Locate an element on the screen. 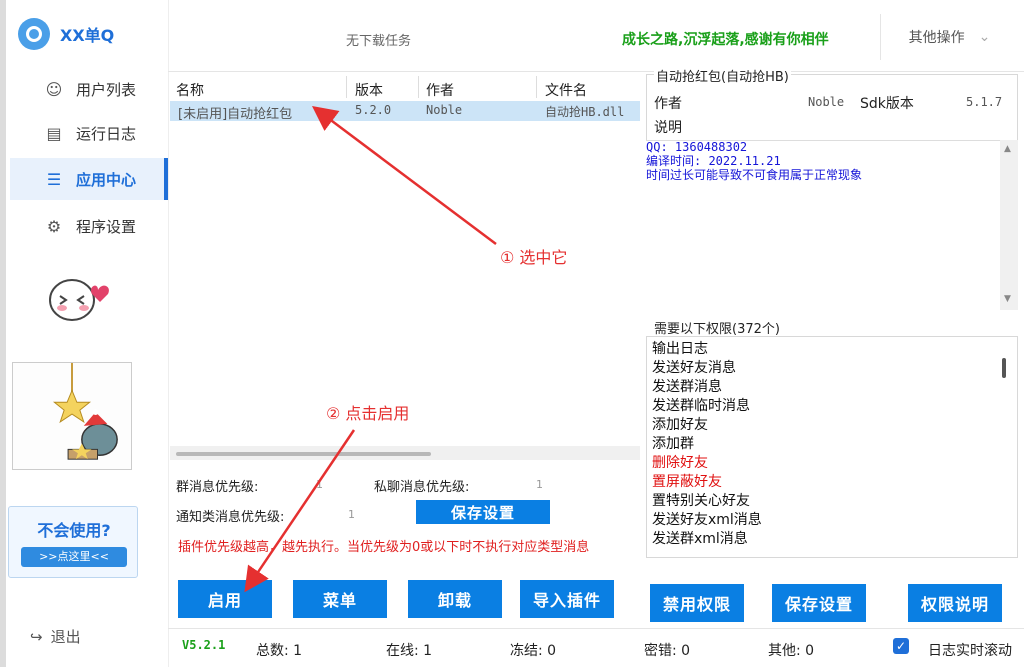 This screenshot has height=667, width=1024. group-priority-label: 群消息优先级: is located at coordinates (217, 487).